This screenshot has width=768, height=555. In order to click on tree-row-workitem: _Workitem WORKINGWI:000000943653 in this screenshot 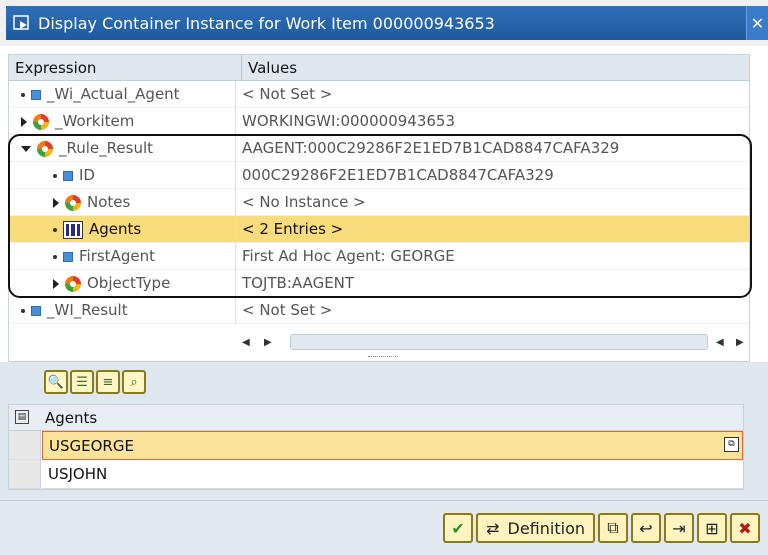, I will do `click(379, 121)`.